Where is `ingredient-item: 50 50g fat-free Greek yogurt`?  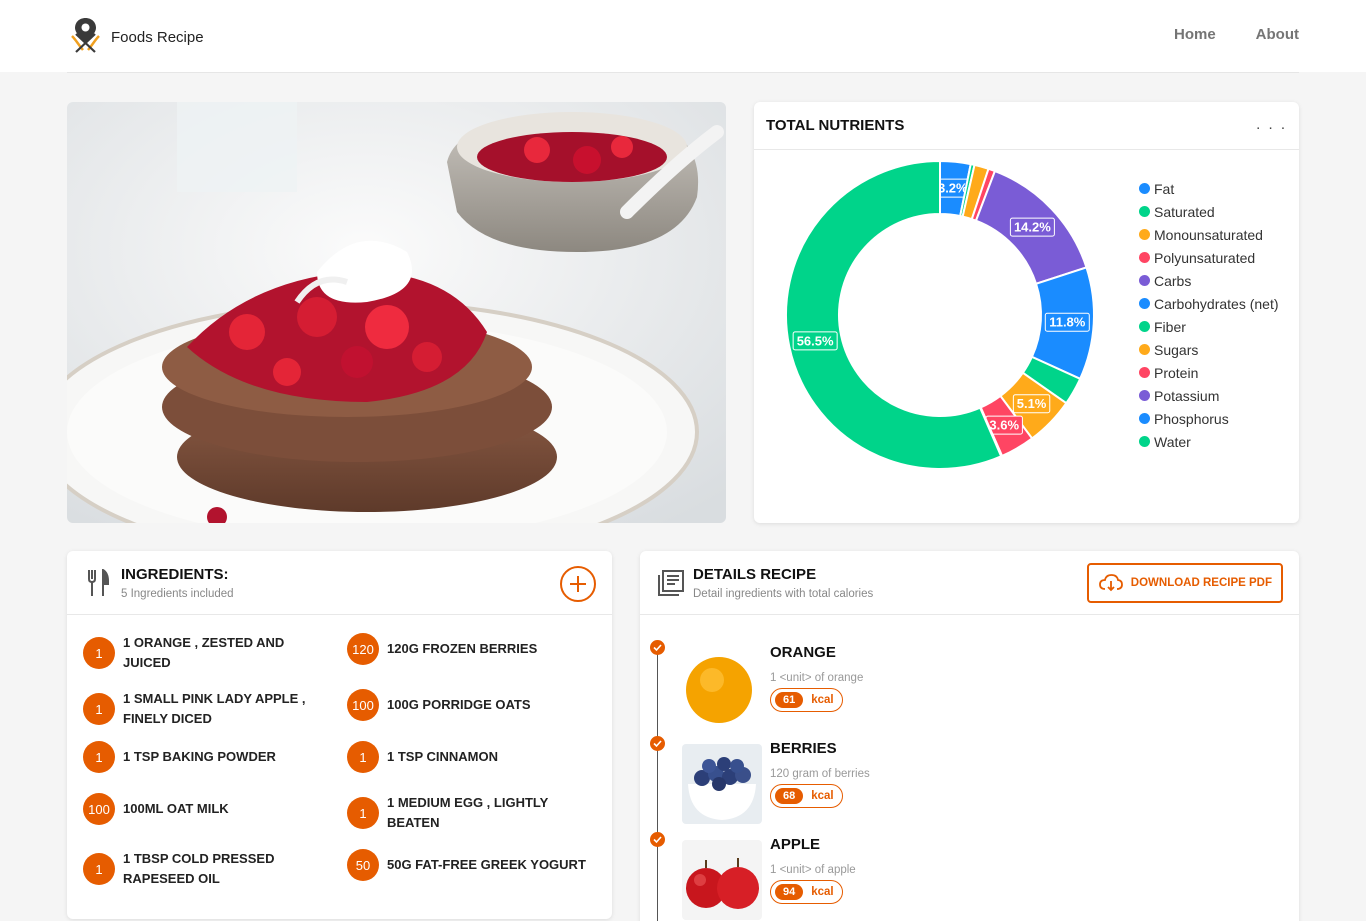 ingredient-item: 50 50g fat-free Greek yogurt is located at coordinates (472, 865).